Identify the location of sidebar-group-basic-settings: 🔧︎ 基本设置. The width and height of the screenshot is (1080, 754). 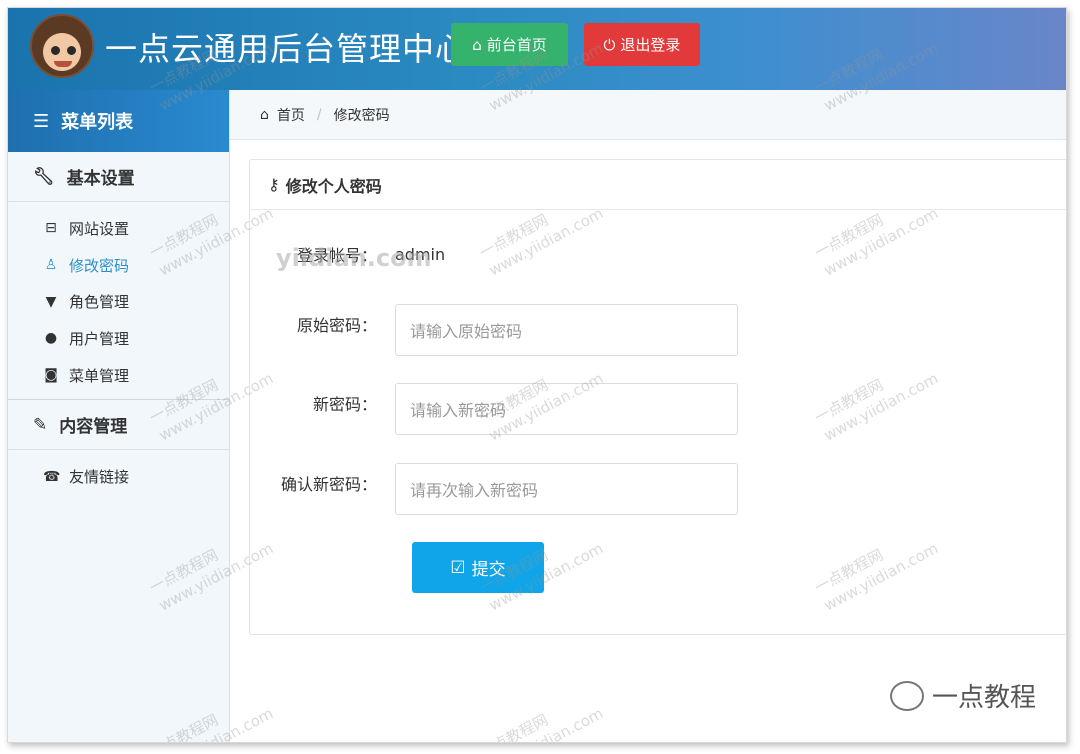
(118, 177).